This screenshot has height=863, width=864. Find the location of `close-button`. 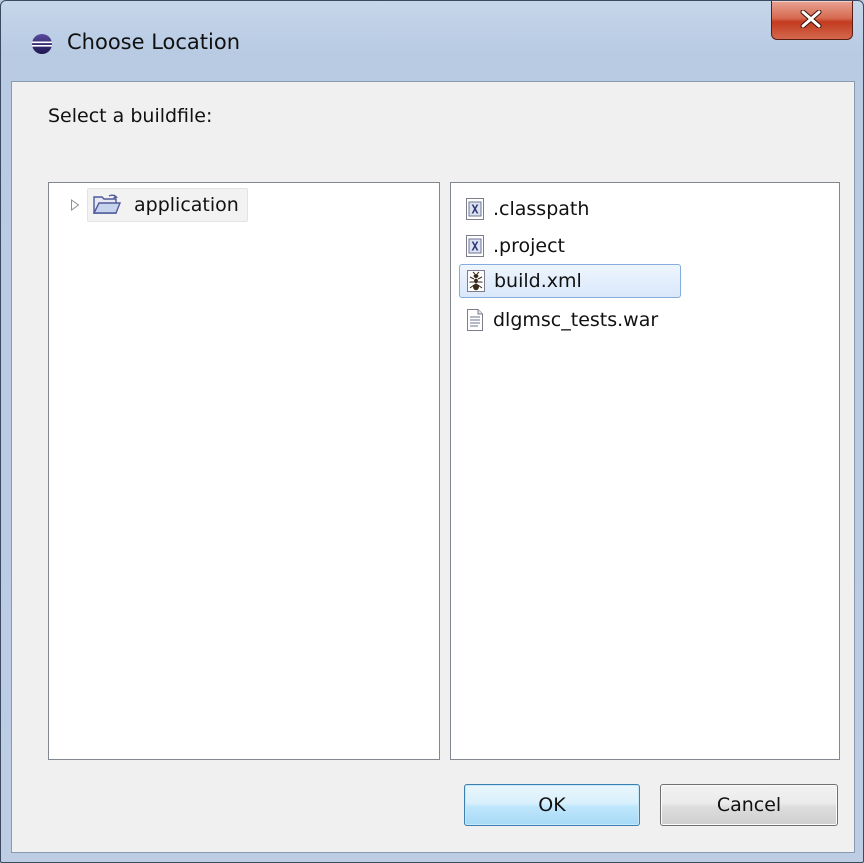

close-button is located at coordinates (812, 20).